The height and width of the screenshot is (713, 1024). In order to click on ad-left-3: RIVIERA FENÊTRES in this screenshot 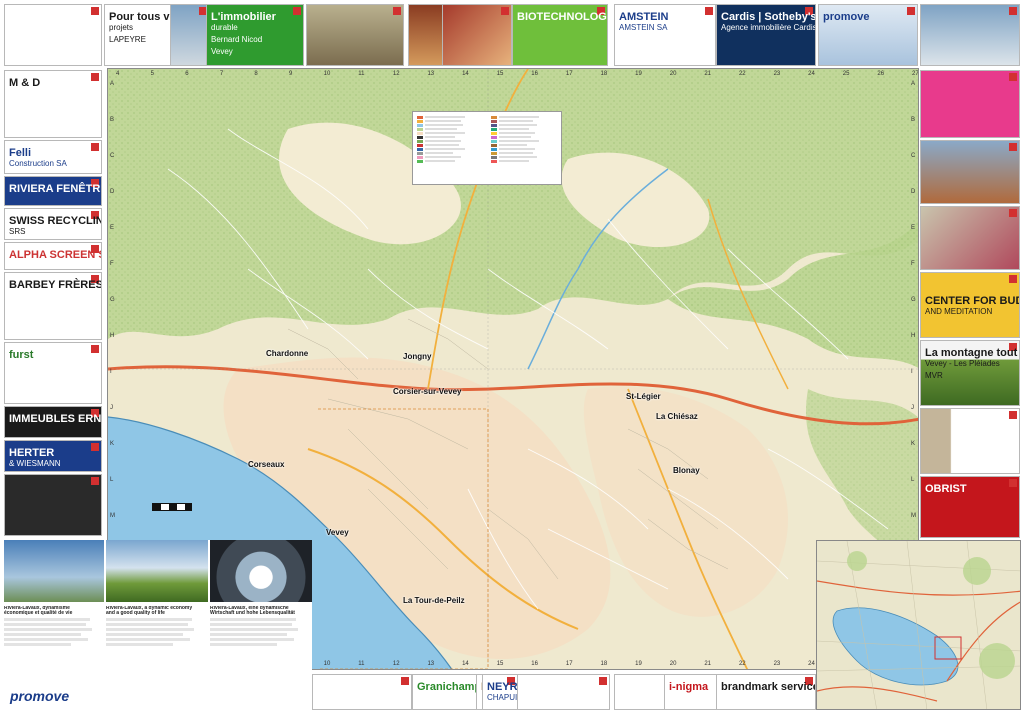, I will do `click(53, 191)`.